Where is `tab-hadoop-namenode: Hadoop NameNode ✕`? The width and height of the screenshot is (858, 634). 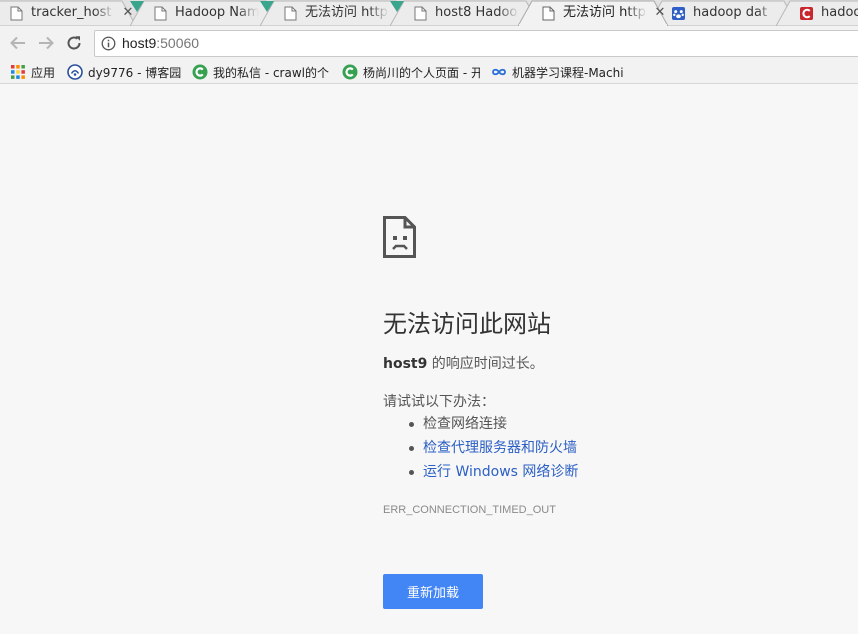
tab-hadoop-namenode: Hadoop NameNode ✕ is located at coordinates (205, 13).